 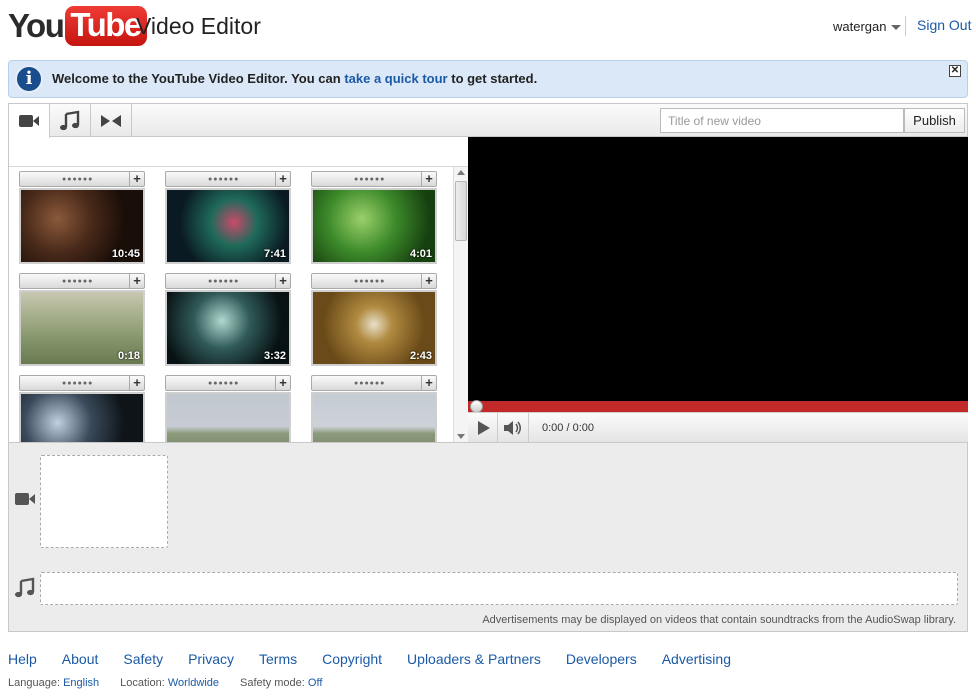 I want to click on info-icon: i, so click(x=29, y=79).